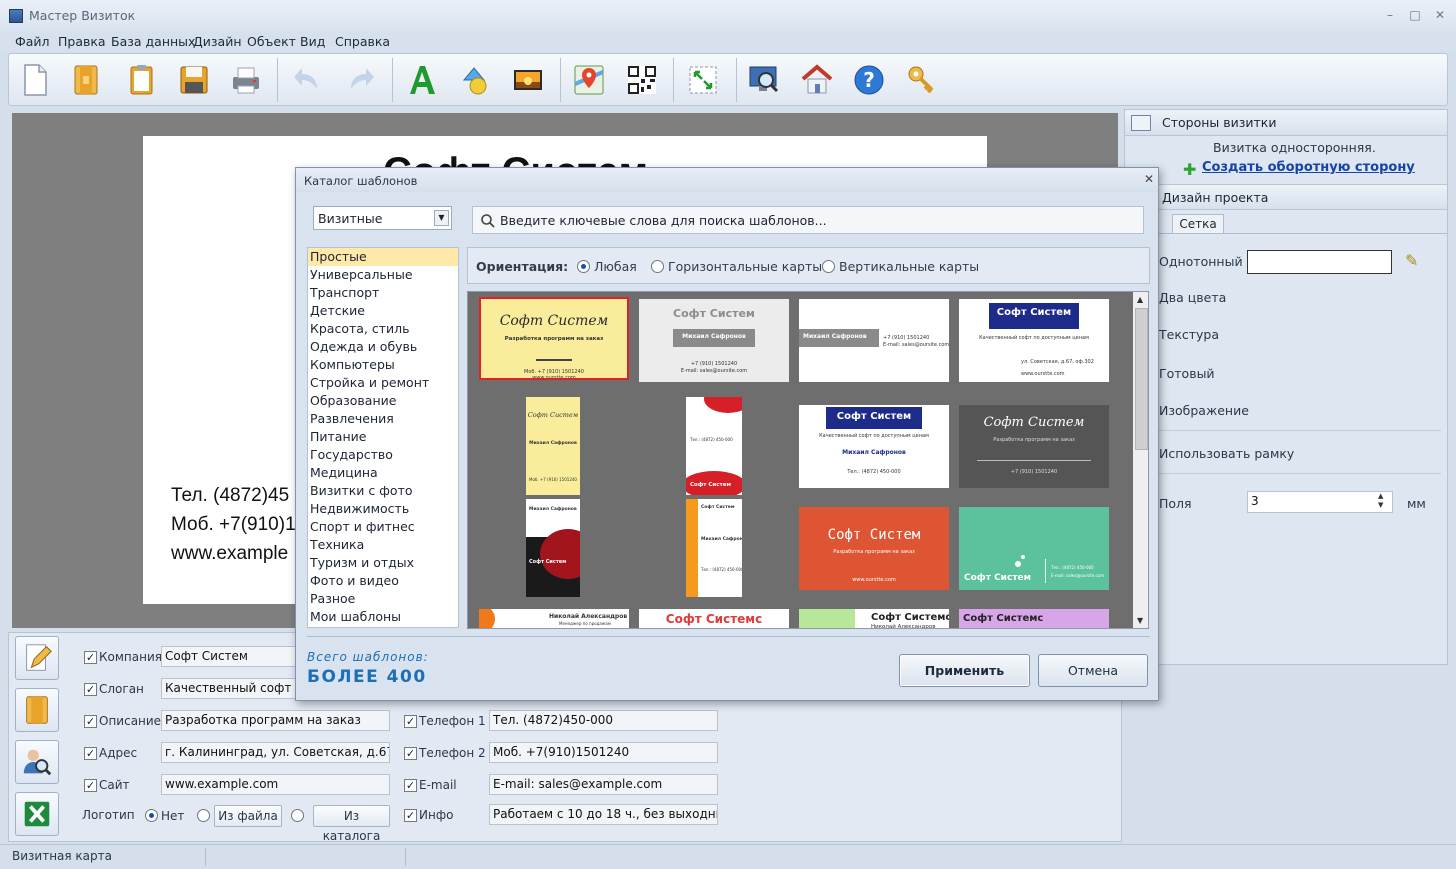 This screenshot has width=1456, height=869. What do you see at coordinates (1149, 179) in the screenshot?
I see `dialog-close-icon: ✕` at bounding box center [1149, 179].